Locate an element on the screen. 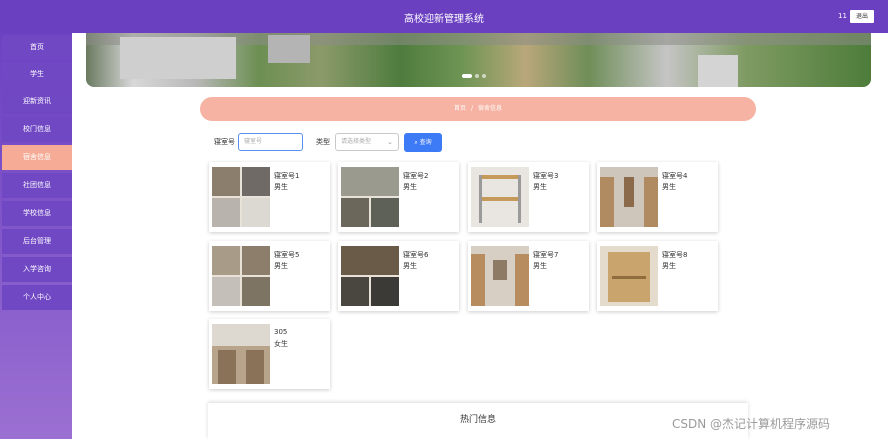  room-name: 寝室号3 is located at coordinates (546, 176).